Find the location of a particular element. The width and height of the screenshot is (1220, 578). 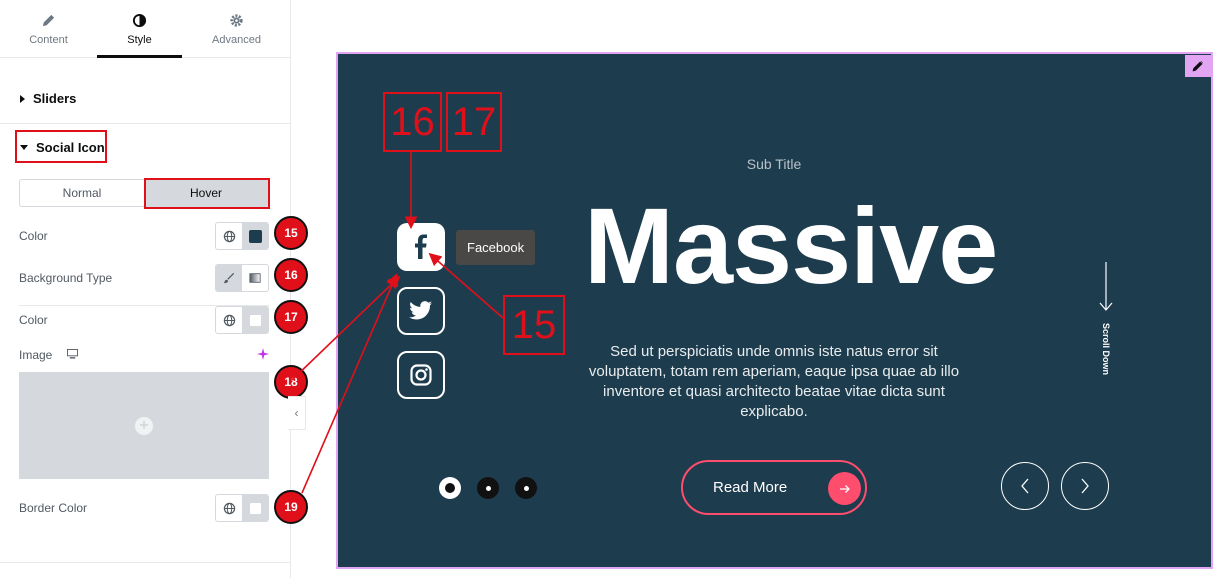

prev-slide-button is located at coordinates (1025, 486).